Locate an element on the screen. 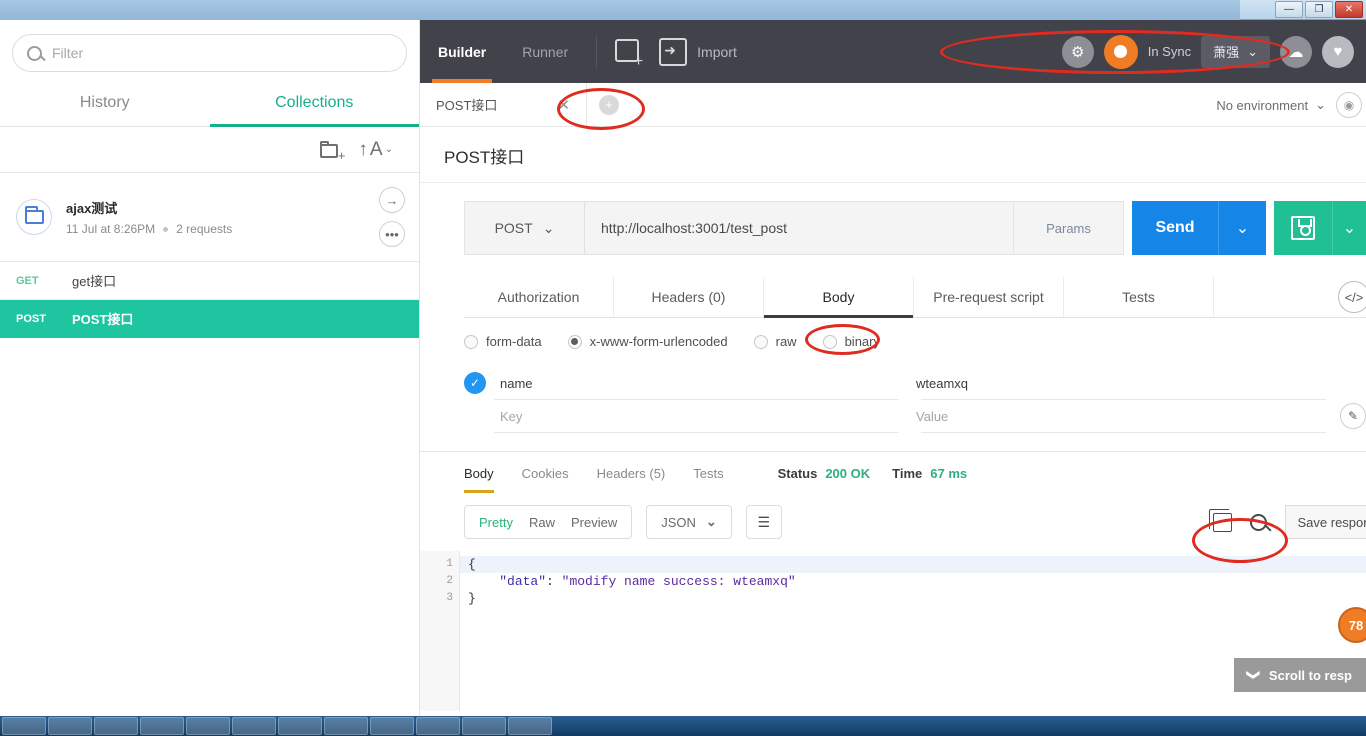 The height and width of the screenshot is (736, 1366). tab-builder: Builder is located at coordinates (462, 51).